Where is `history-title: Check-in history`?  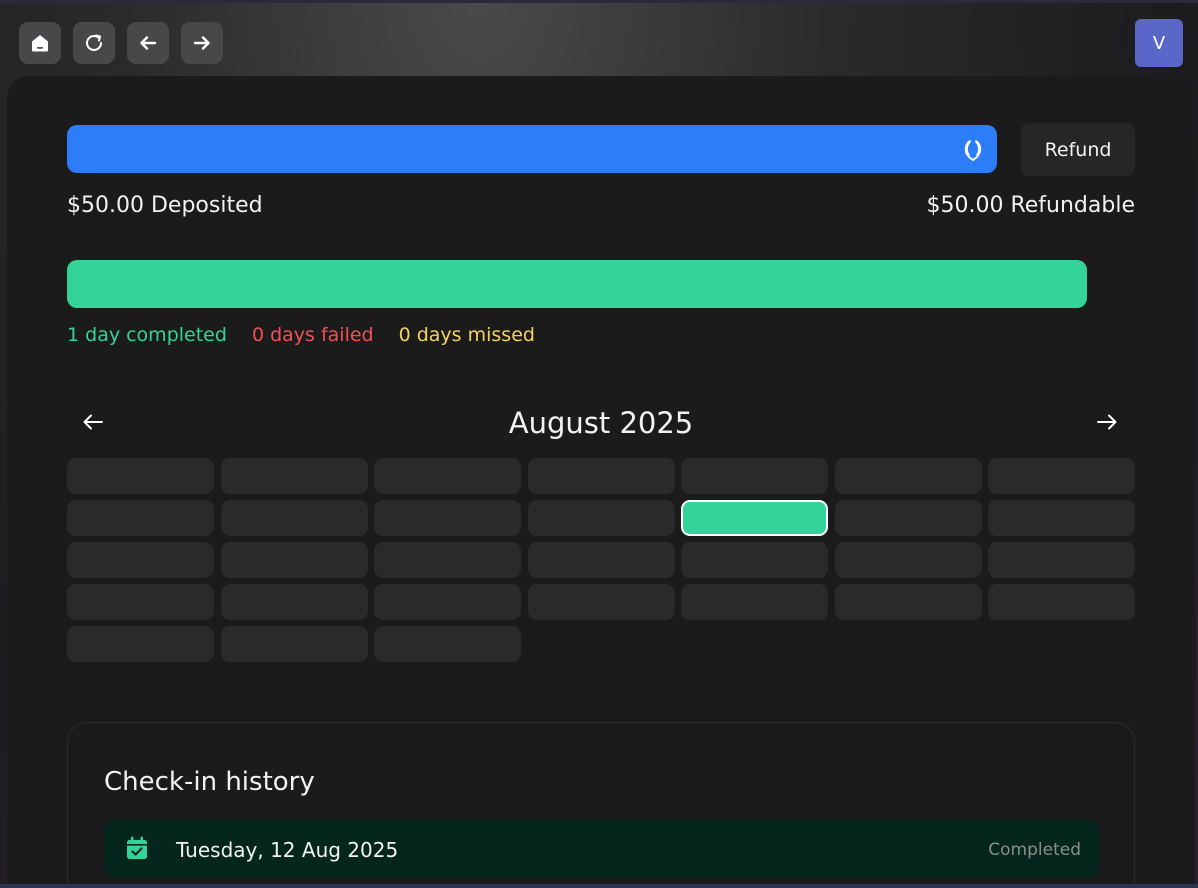
history-title: Check-in history is located at coordinates (209, 782).